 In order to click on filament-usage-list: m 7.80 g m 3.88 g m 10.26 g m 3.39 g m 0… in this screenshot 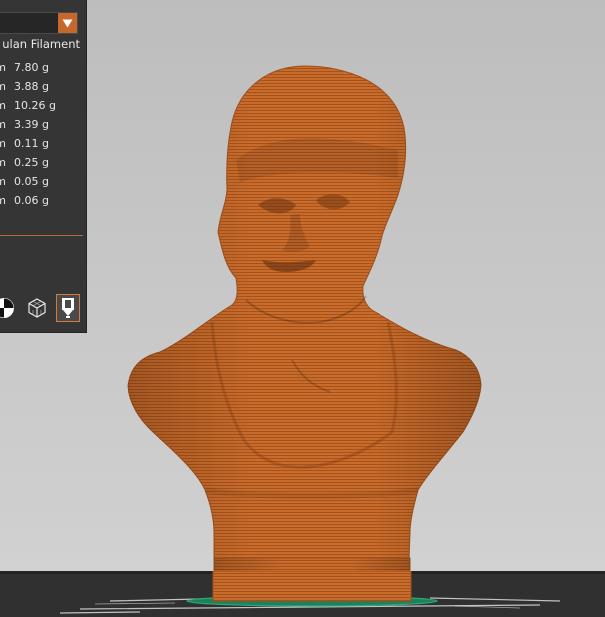, I will do `click(43, 137)`.